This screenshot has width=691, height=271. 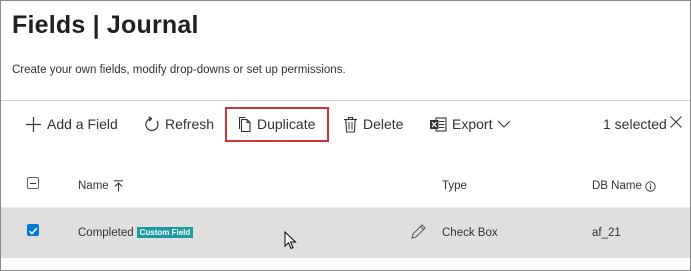 I want to click on row-checkbox, so click(x=33, y=230).